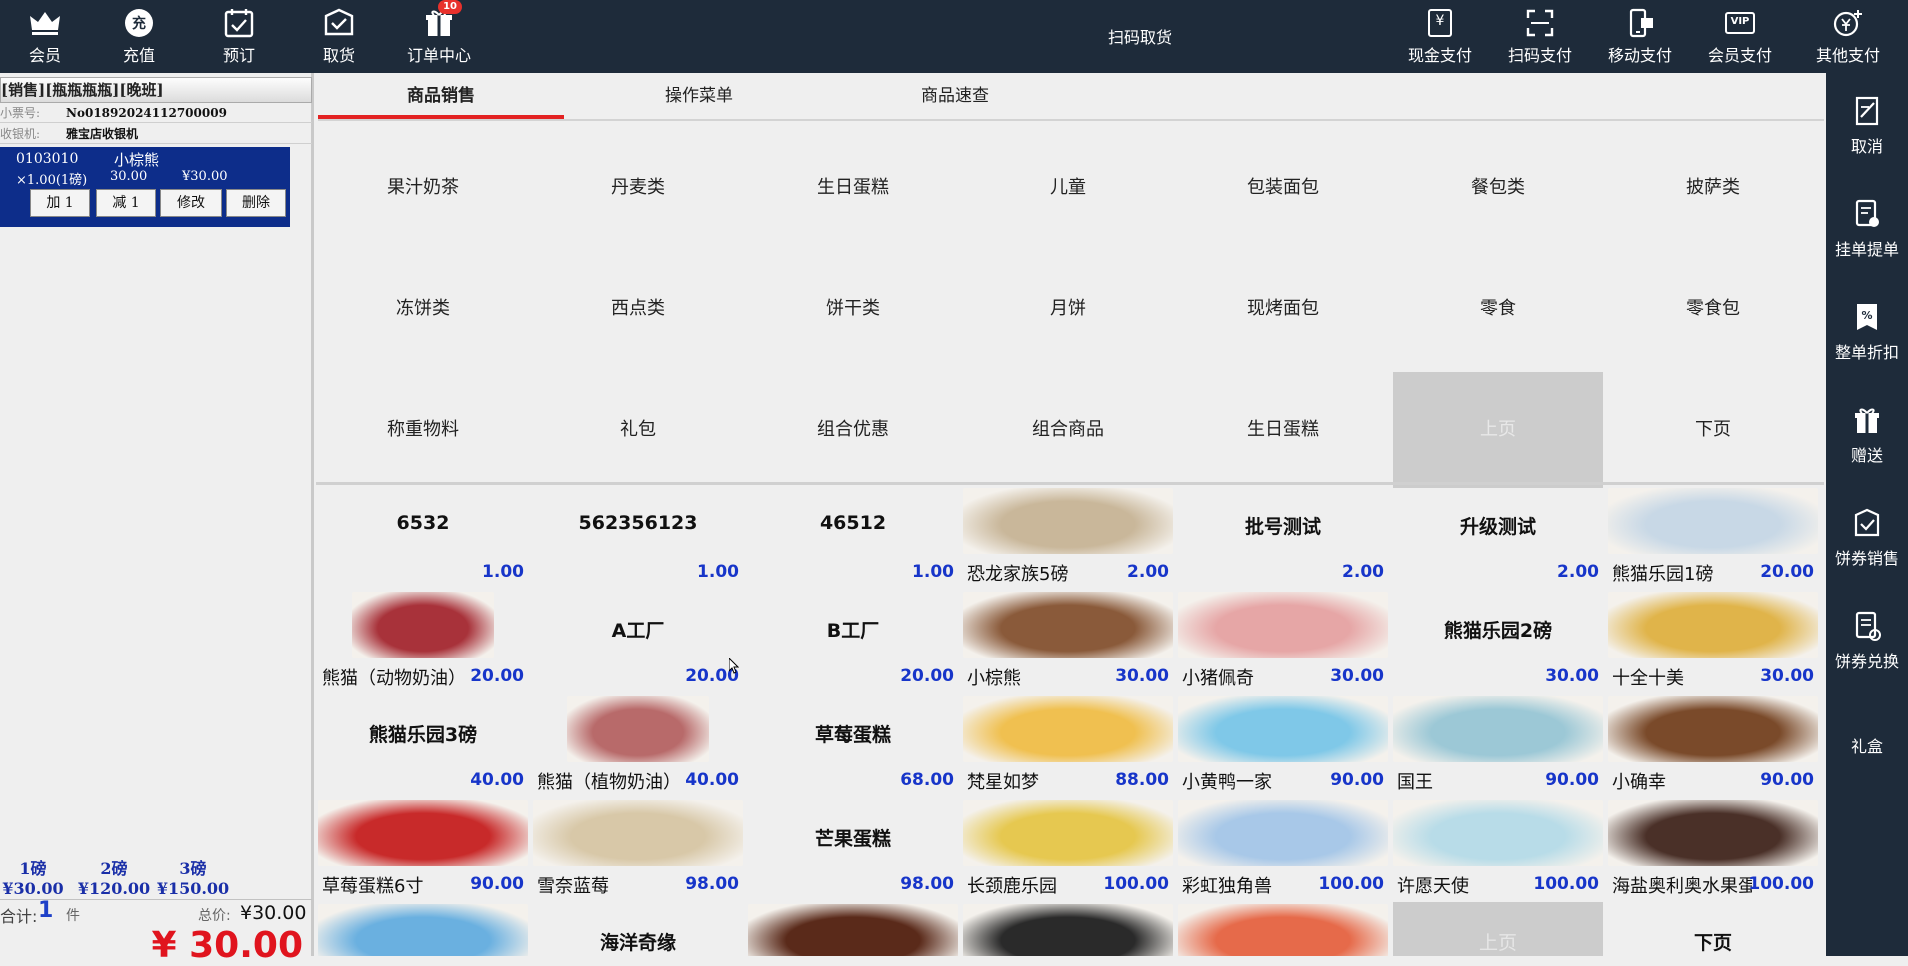 Image resolution: width=1908 pixels, height=966 pixels. I want to click on add-one-button: 加 1, so click(60, 203).